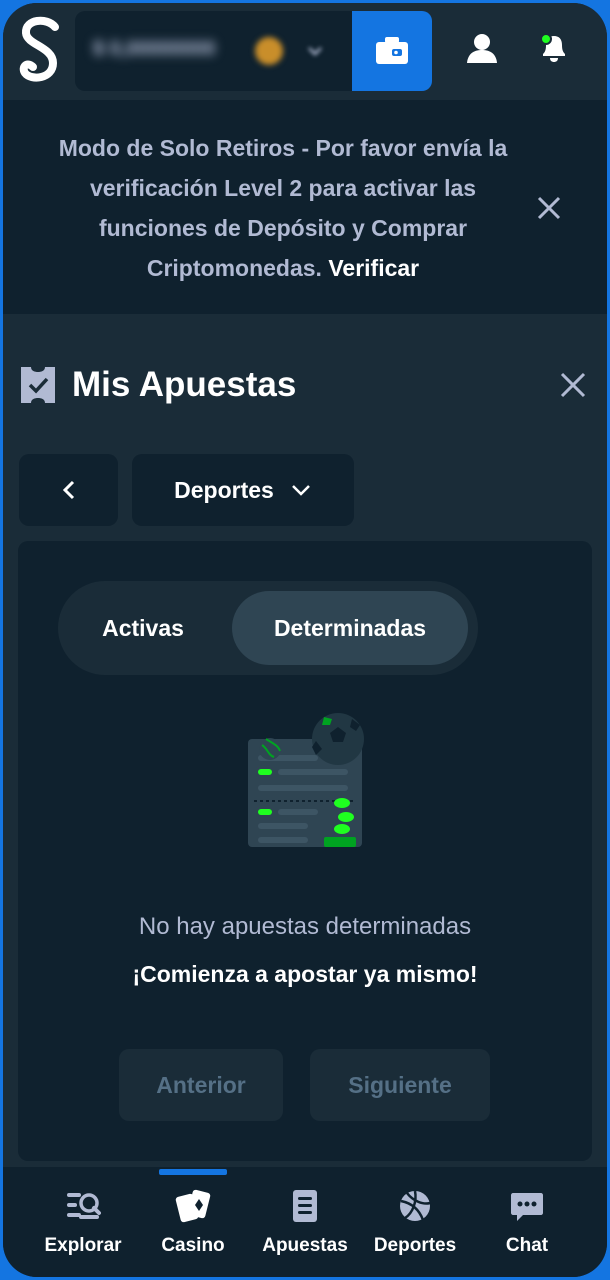 This screenshot has width=610, height=1280. Describe the element at coordinates (415, 1245) in the screenshot. I see `nav-label: Deportes` at that location.